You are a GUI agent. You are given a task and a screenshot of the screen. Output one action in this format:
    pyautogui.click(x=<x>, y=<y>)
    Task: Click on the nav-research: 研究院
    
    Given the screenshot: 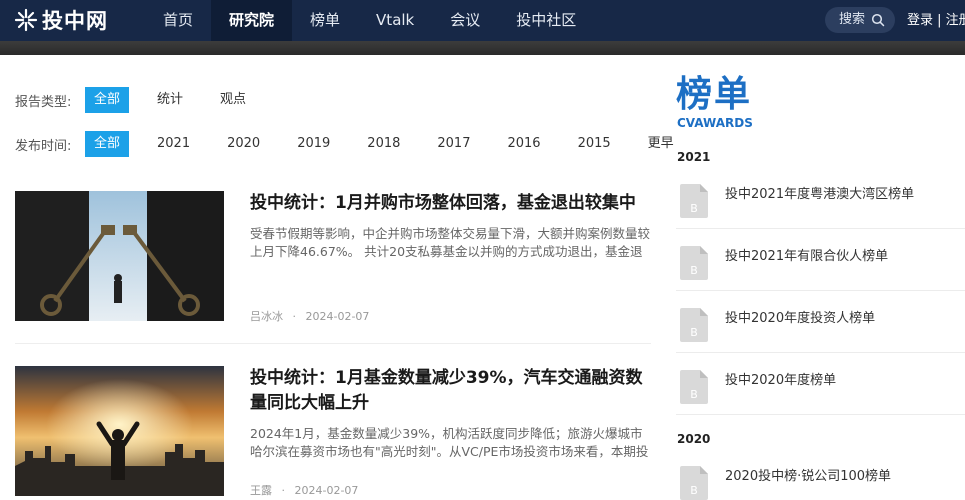 What is the action you would take?
    pyautogui.click(x=252, y=20)
    